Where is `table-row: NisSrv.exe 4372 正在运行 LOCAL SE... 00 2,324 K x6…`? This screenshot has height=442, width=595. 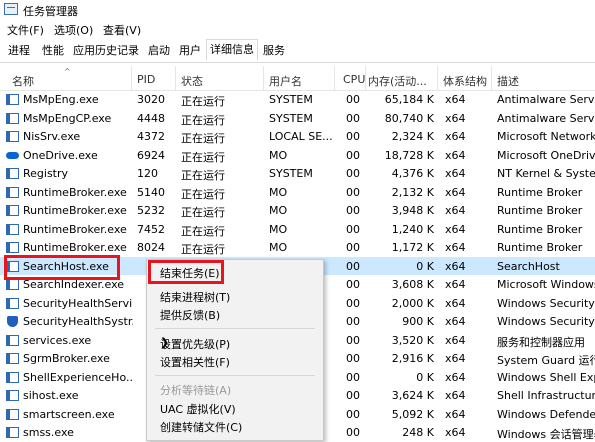 table-row: NisSrv.exe 4372 正在运行 LOCAL SE... 00 2,324 K x6… is located at coordinates (297, 136).